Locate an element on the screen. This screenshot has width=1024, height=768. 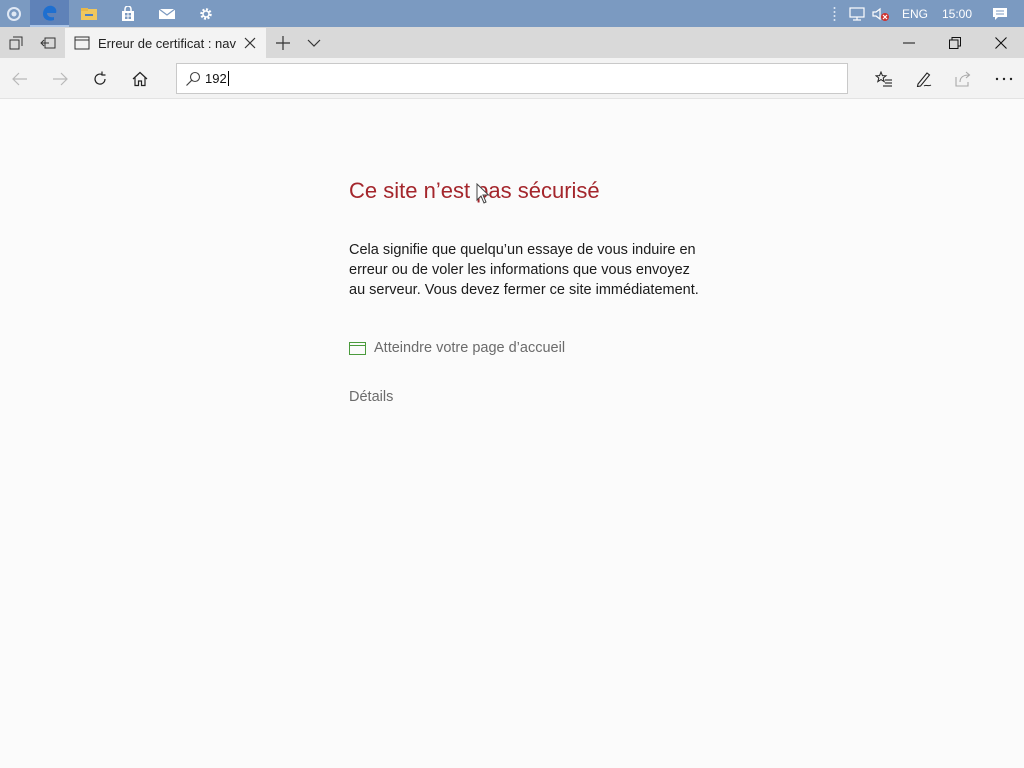
new-tab-button is located at coordinates (283, 42).